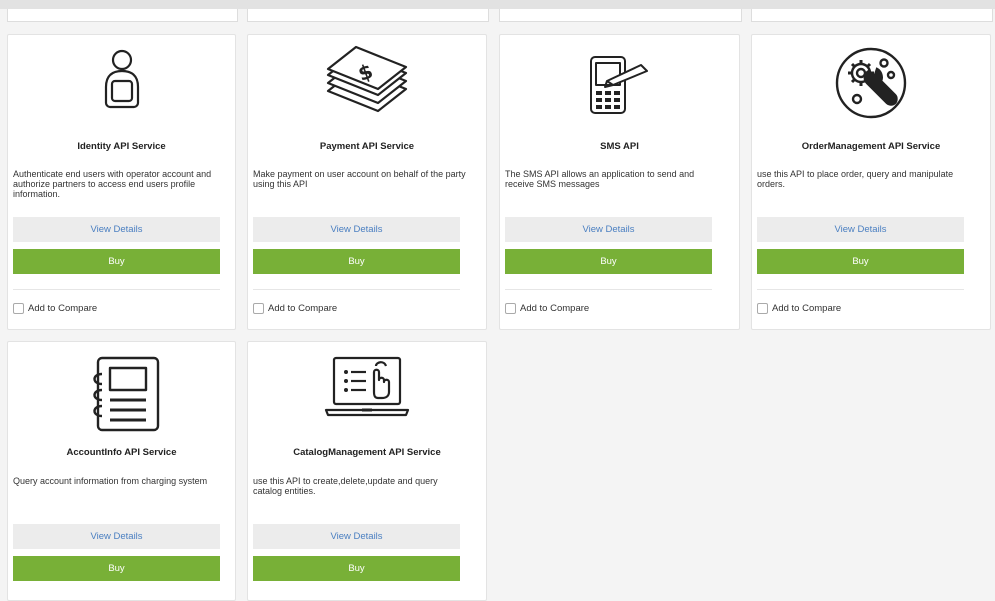  Describe the element at coordinates (619, 85) in the screenshot. I see `phone-pen-icon` at that location.